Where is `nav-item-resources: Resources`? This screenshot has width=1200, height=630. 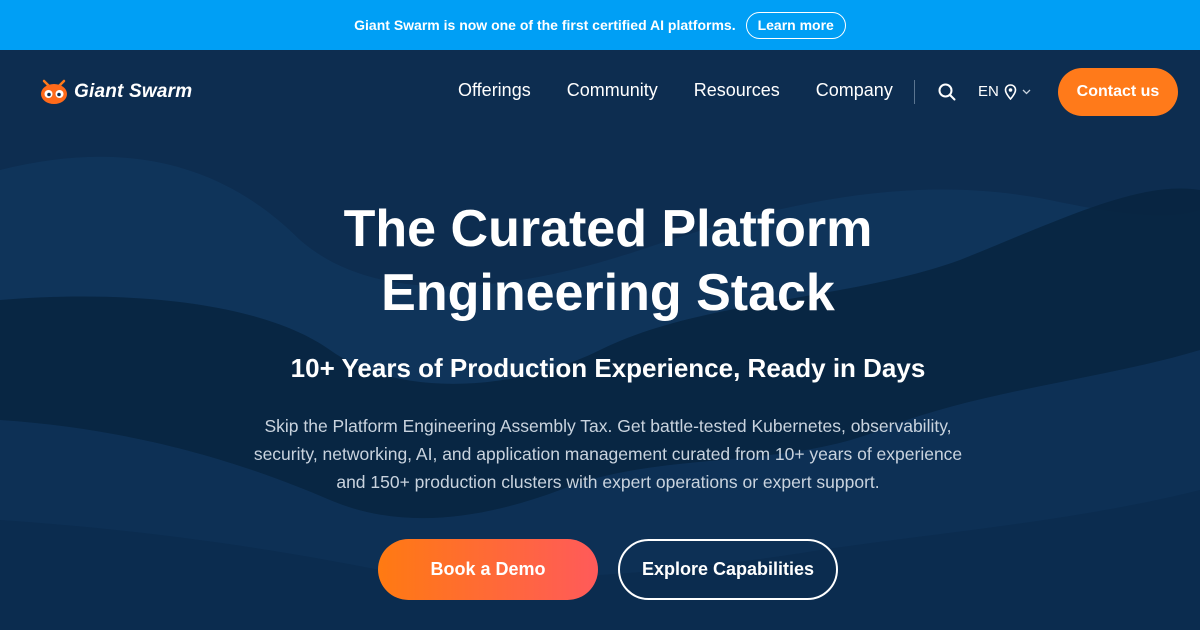 nav-item-resources: Resources is located at coordinates (737, 90).